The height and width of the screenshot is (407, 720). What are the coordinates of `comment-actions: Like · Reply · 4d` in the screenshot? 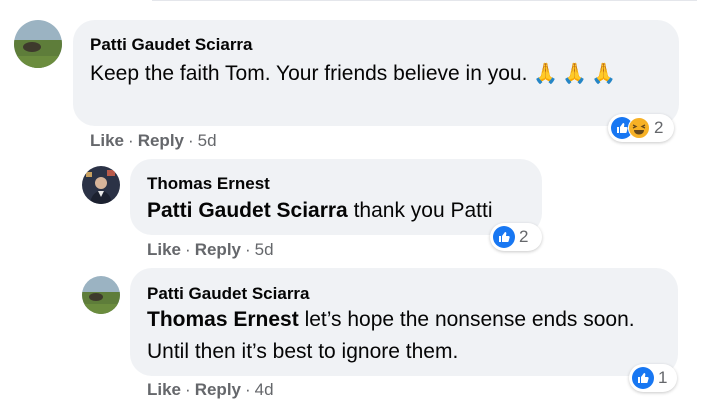 It's located at (210, 390).